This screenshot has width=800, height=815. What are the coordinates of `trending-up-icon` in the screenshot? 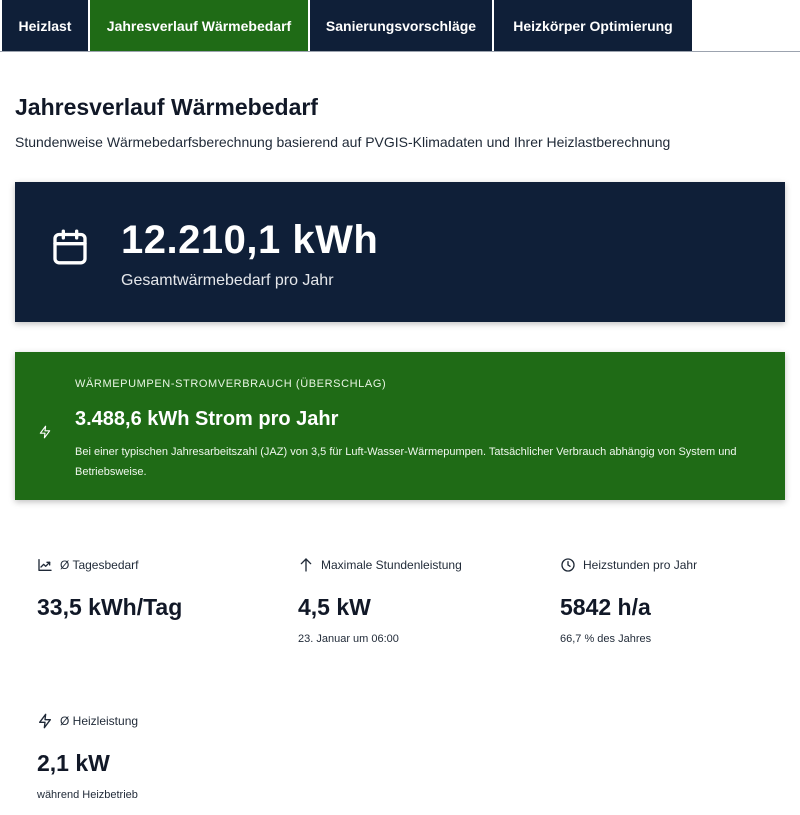 It's located at (45, 565).